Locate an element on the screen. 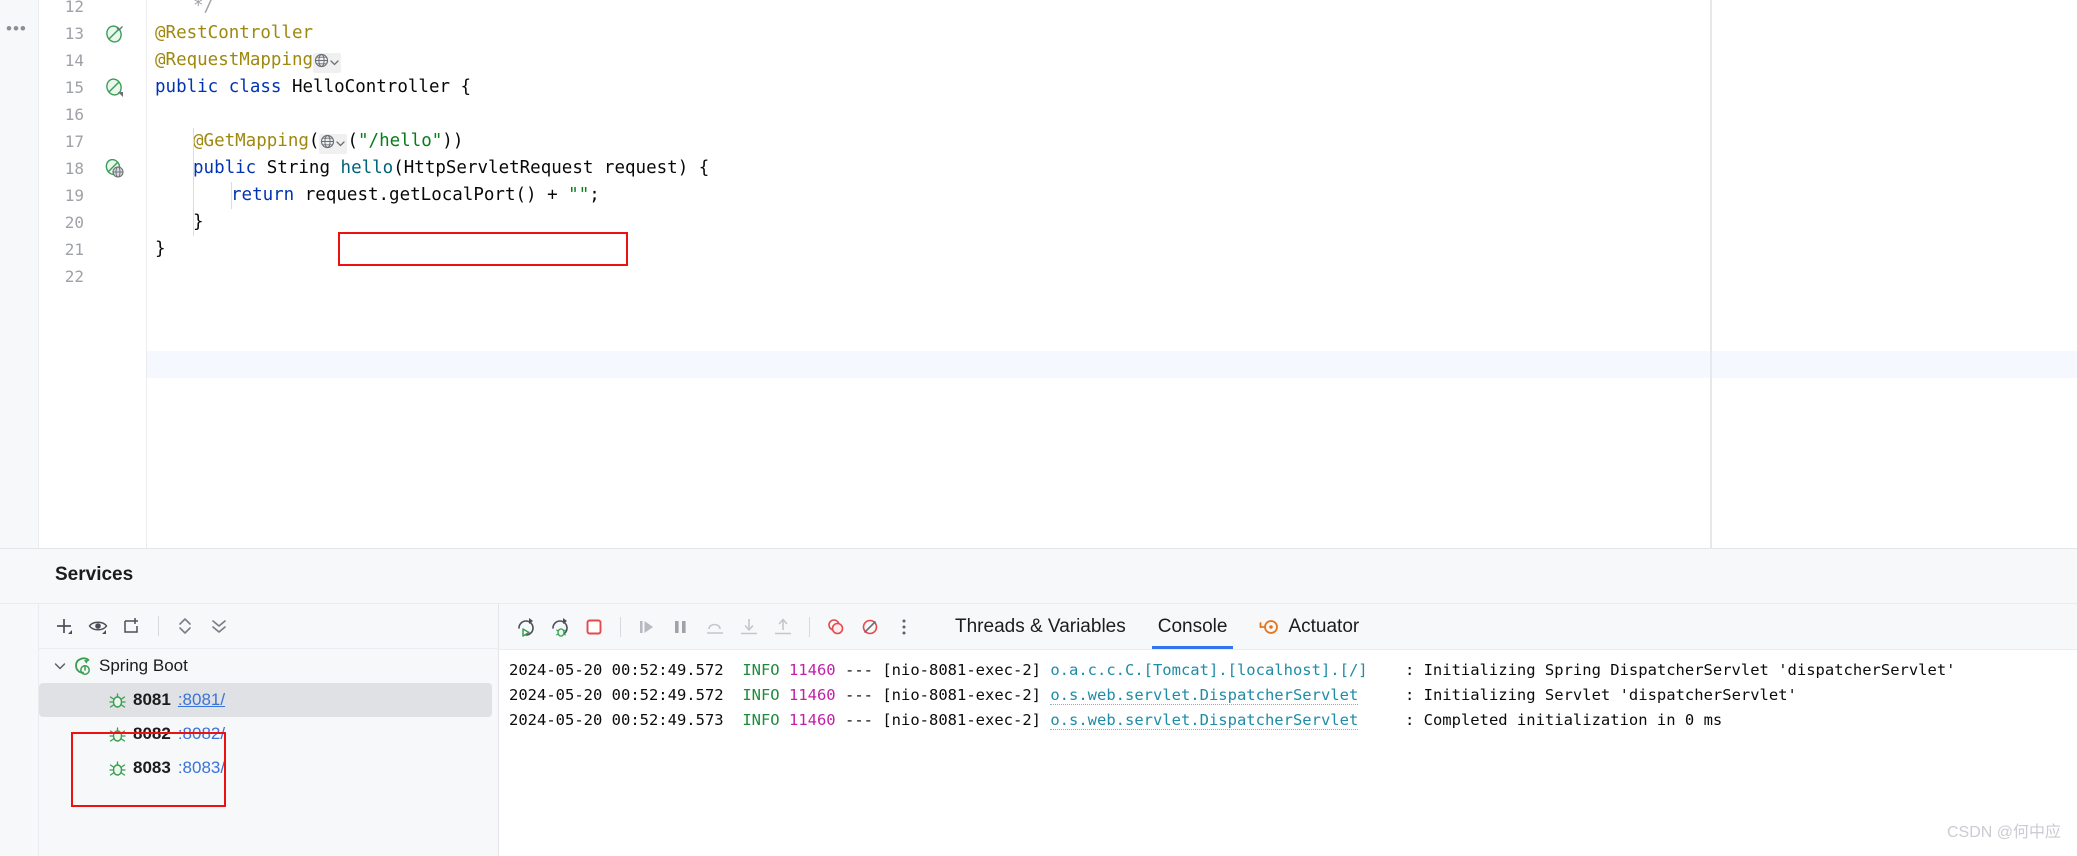 The width and height of the screenshot is (2077, 856). step-out-button is located at coordinates (783, 627).